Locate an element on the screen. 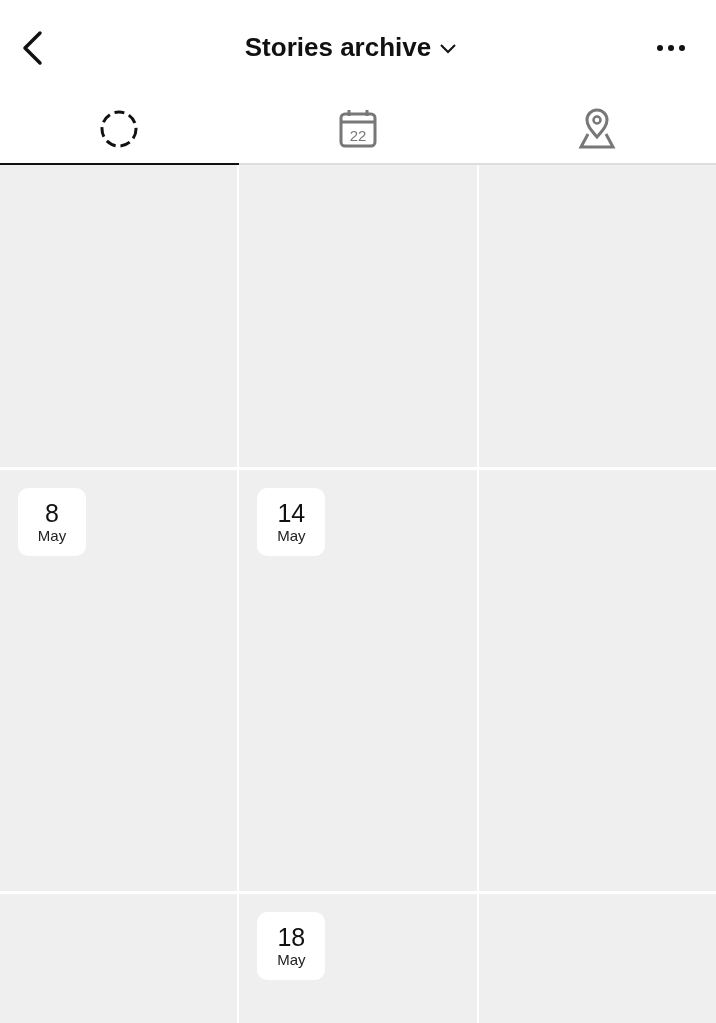 The width and height of the screenshot is (716, 1023). story-tile: 8 May is located at coordinates (119, 680).